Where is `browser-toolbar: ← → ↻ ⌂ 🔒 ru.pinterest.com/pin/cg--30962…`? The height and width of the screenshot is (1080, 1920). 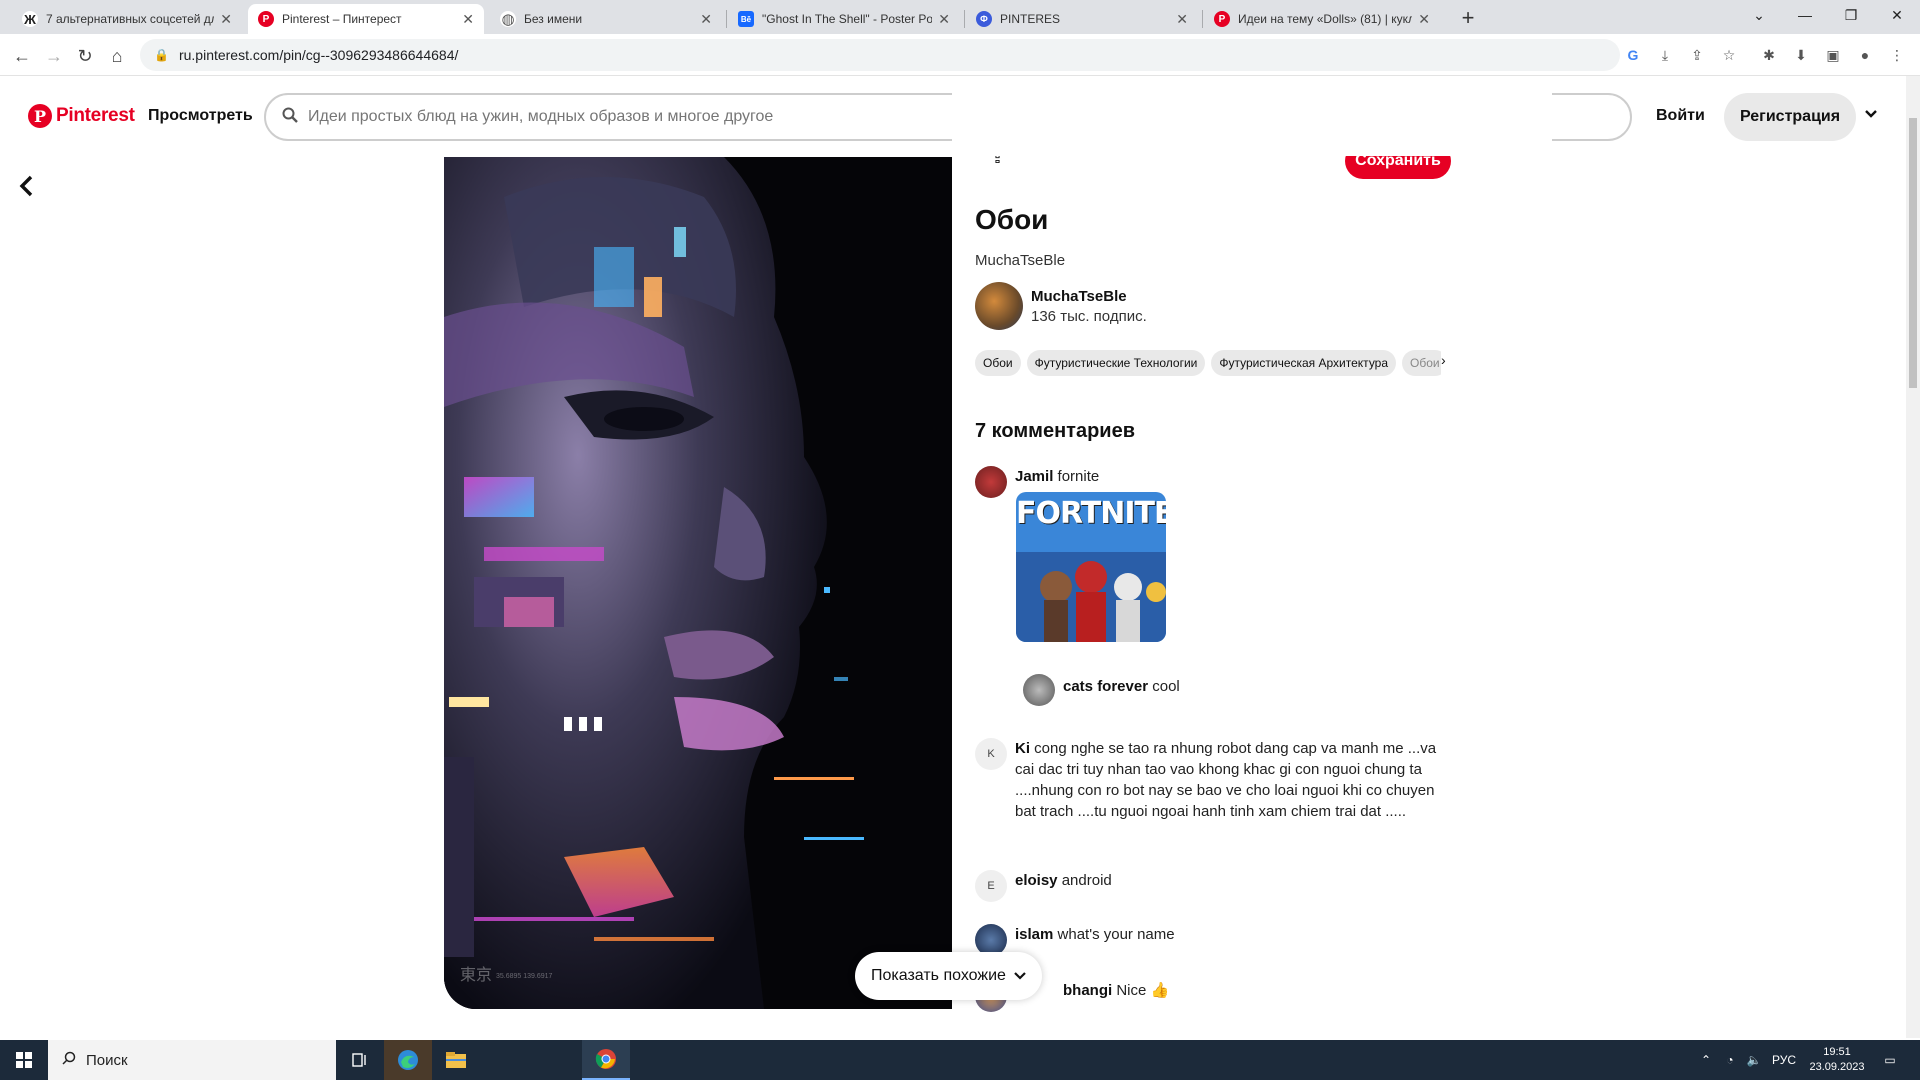 browser-toolbar: ← → ↻ ⌂ 🔒 ru.pinterest.com/pin/cg--30962… is located at coordinates (960, 55).